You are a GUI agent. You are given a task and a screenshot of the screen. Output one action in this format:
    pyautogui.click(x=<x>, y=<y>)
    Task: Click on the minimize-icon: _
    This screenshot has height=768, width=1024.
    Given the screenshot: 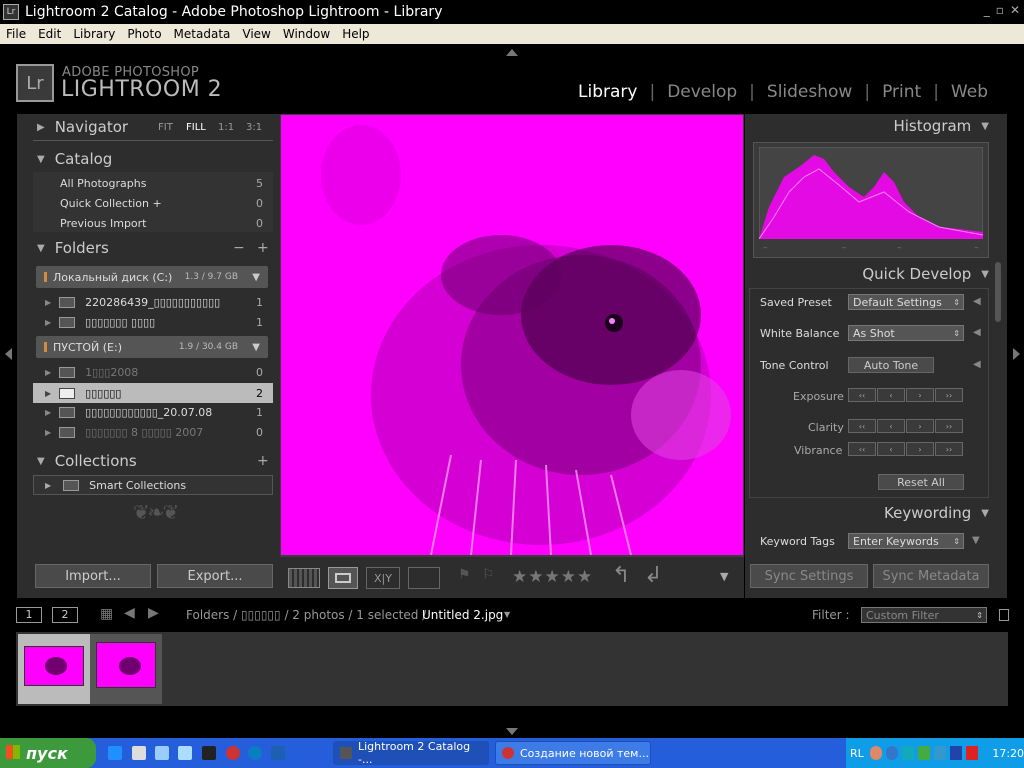 What is the action you would take?
    pyautogui.click(x=987, y=10)
    